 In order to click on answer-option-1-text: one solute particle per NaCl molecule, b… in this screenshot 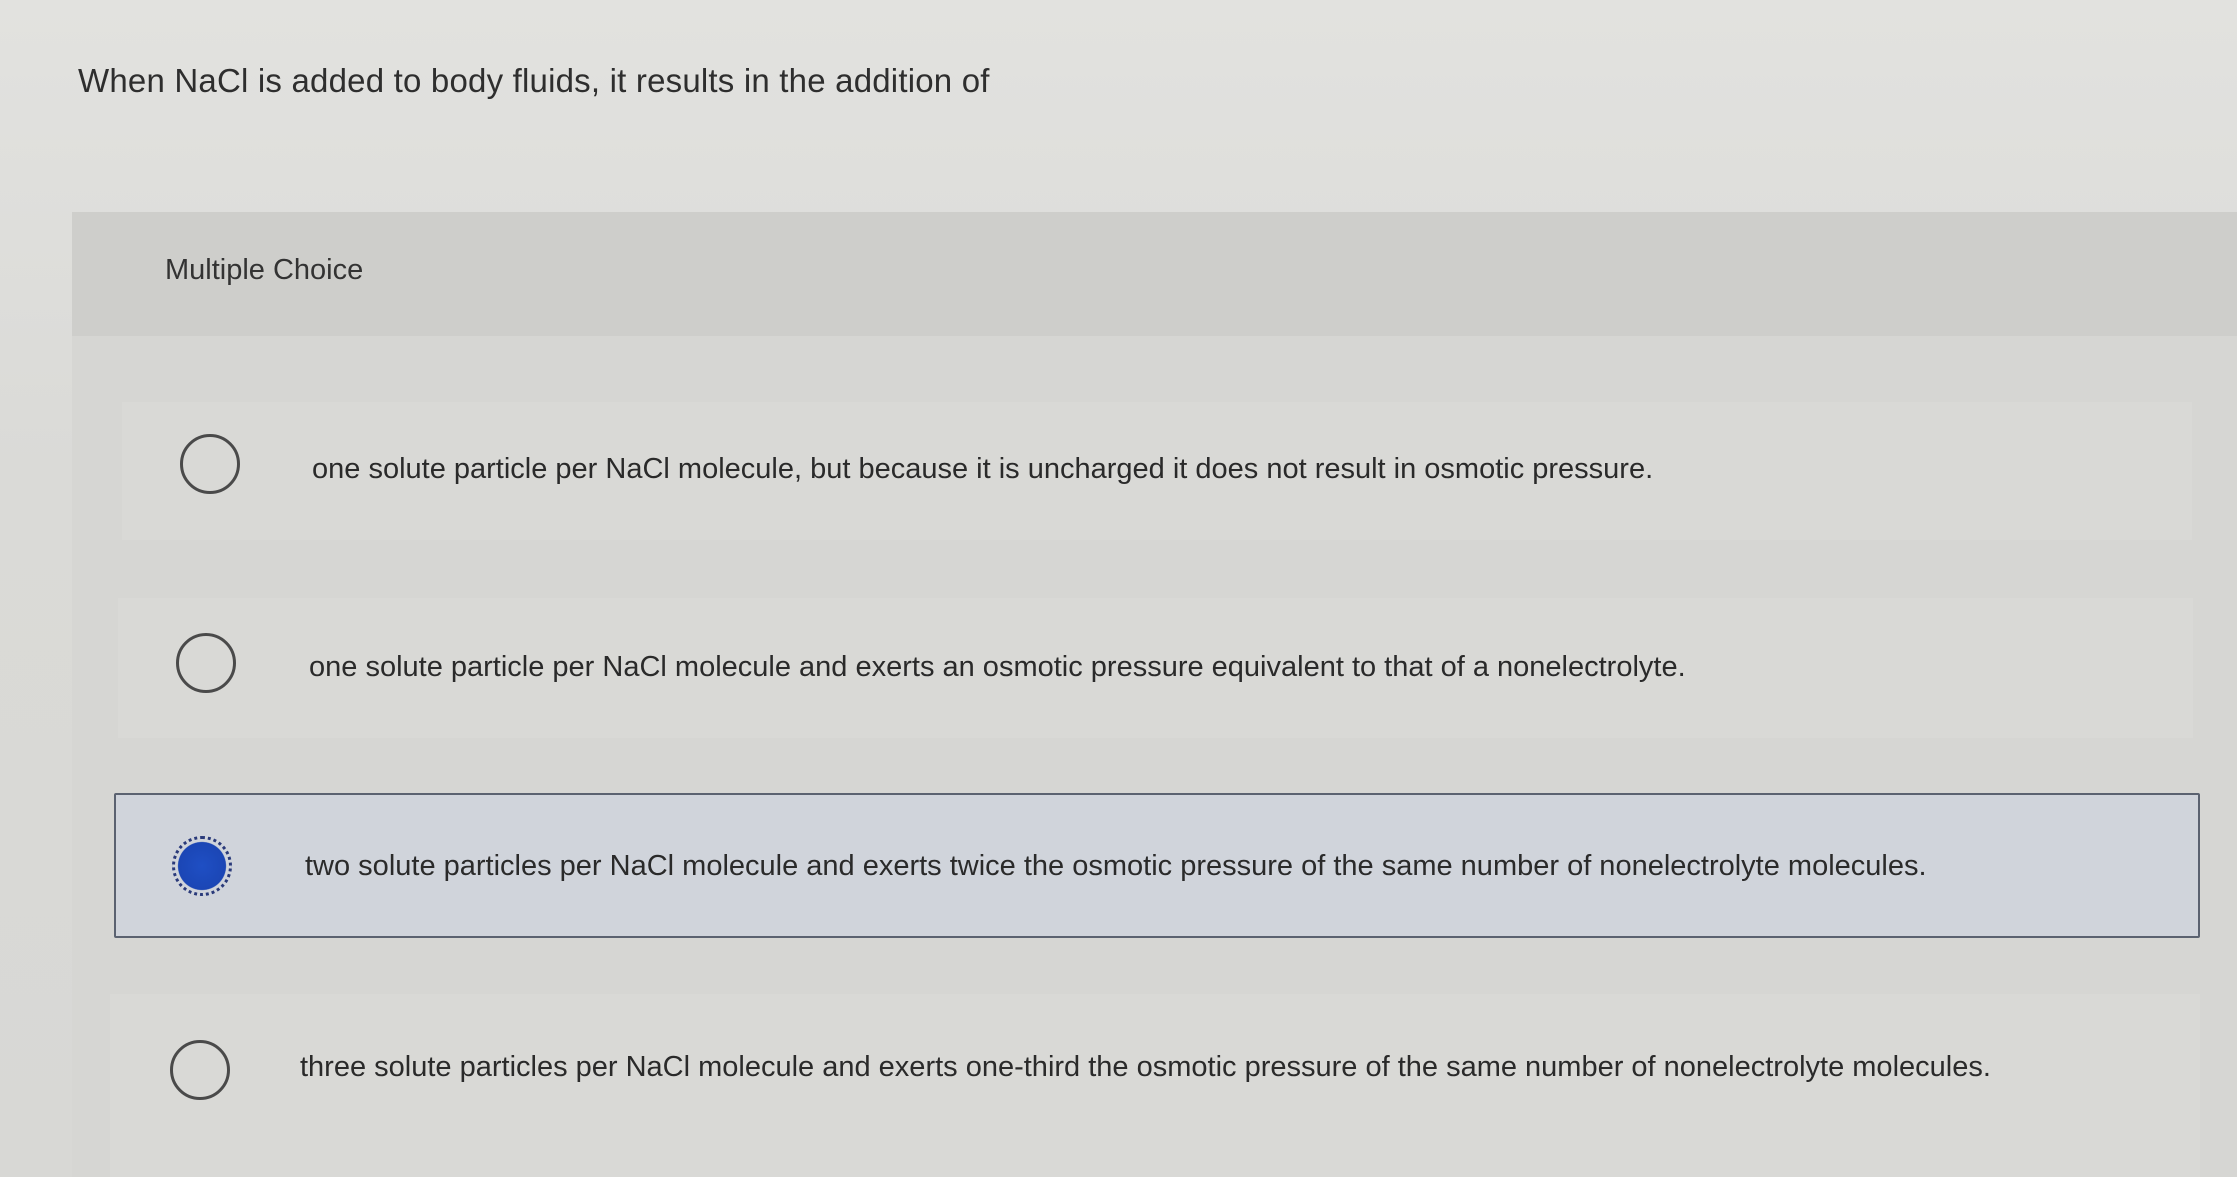, I will do `click(983, 469)`.